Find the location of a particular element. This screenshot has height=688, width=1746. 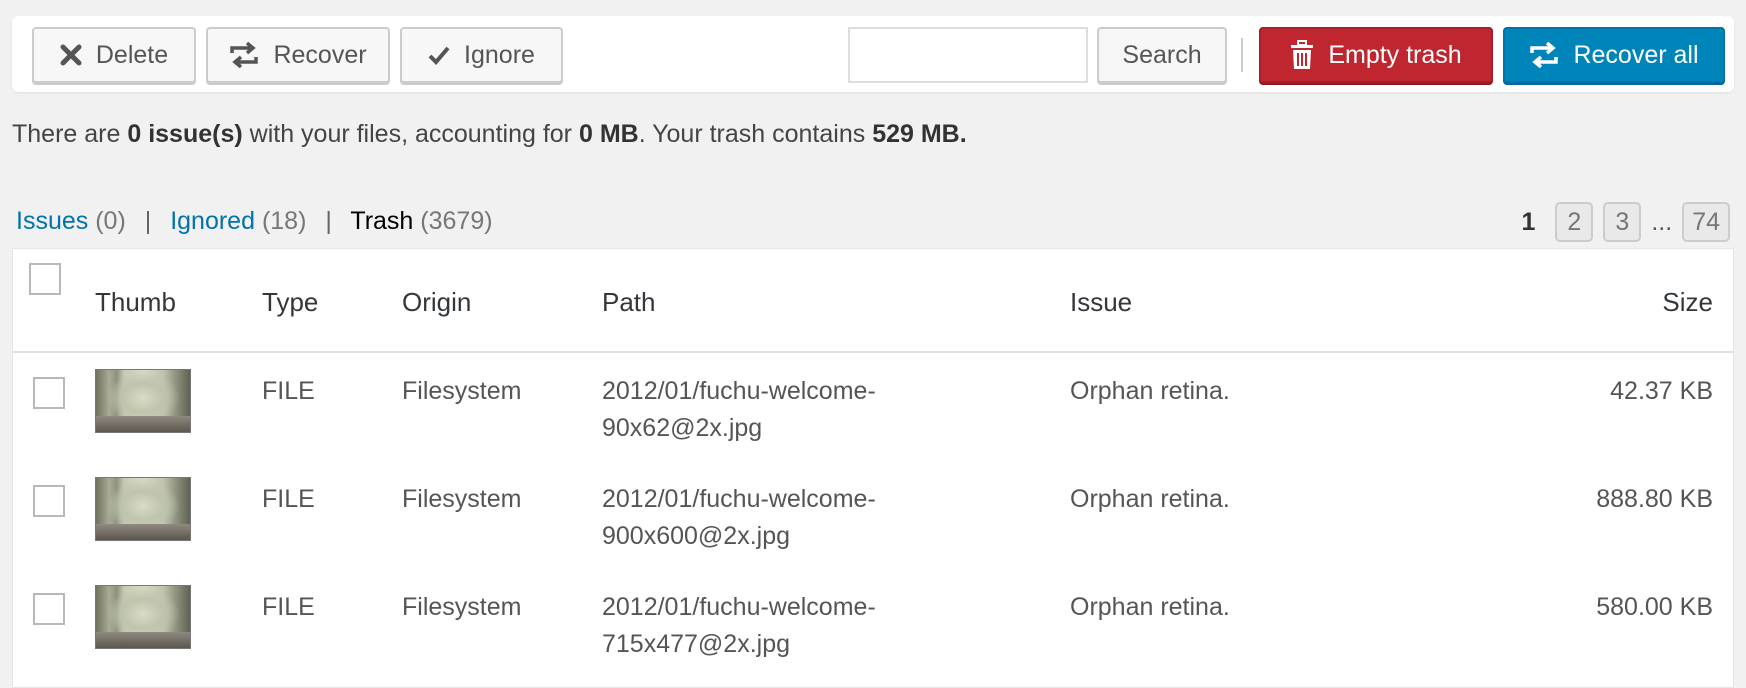

pagination: 1 2 3 ... 74 is located at coordinates (1625, 222).